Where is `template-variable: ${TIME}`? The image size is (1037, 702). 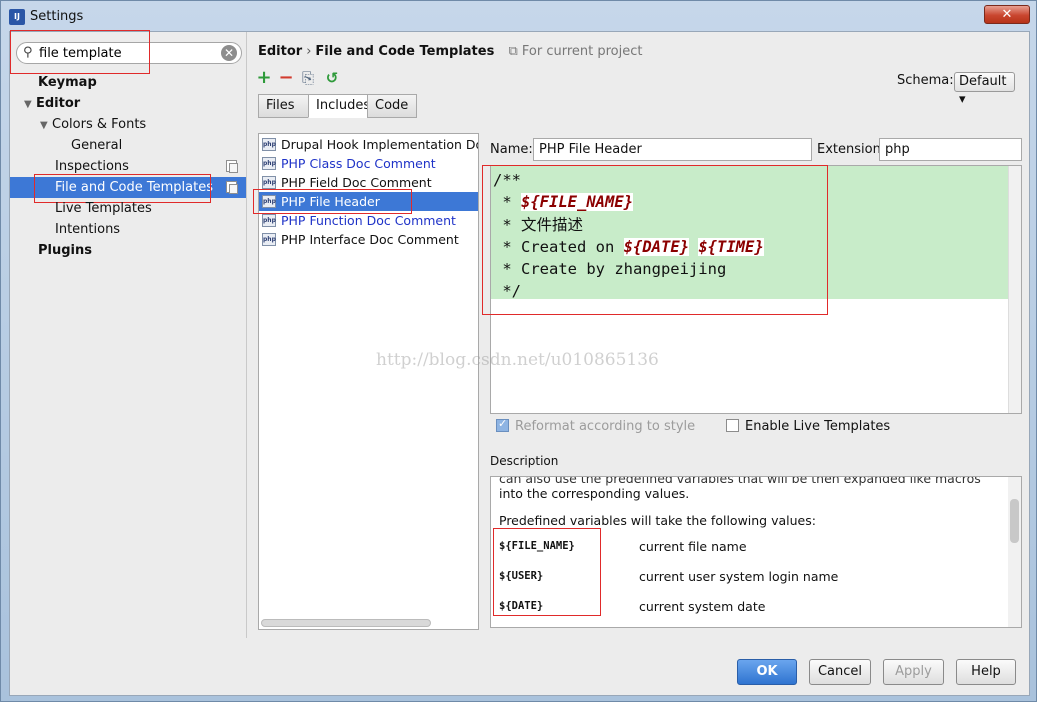
template-variable: ${TIME} is located at coordinates (731, 246).